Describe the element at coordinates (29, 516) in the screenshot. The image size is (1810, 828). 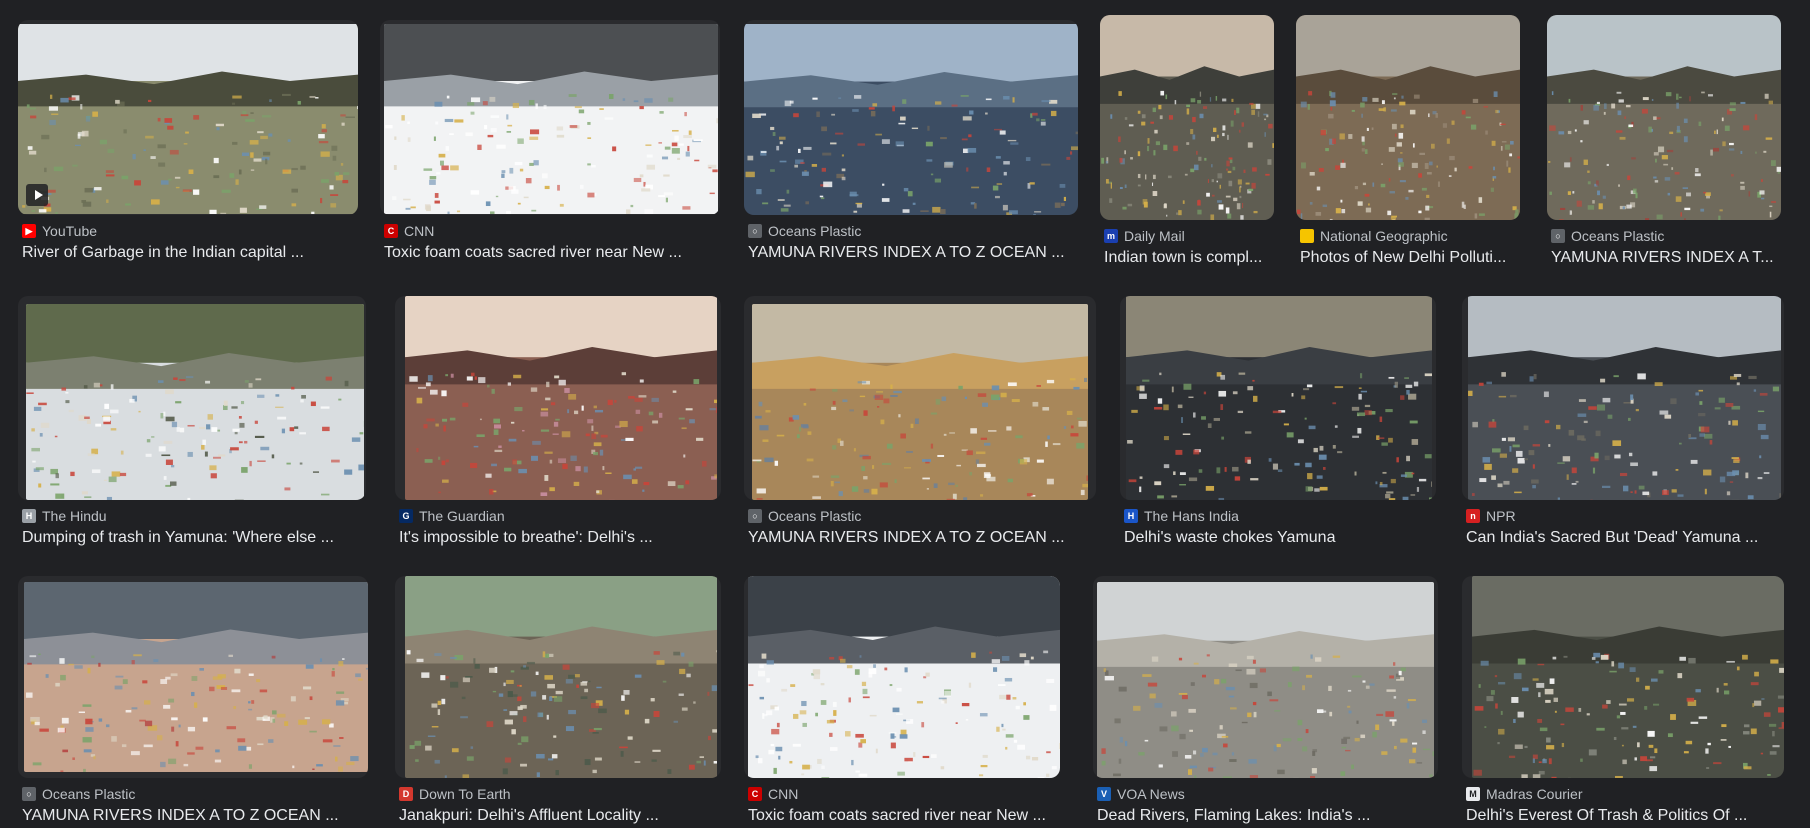
I see `the-hindu-icon: H` at that location.